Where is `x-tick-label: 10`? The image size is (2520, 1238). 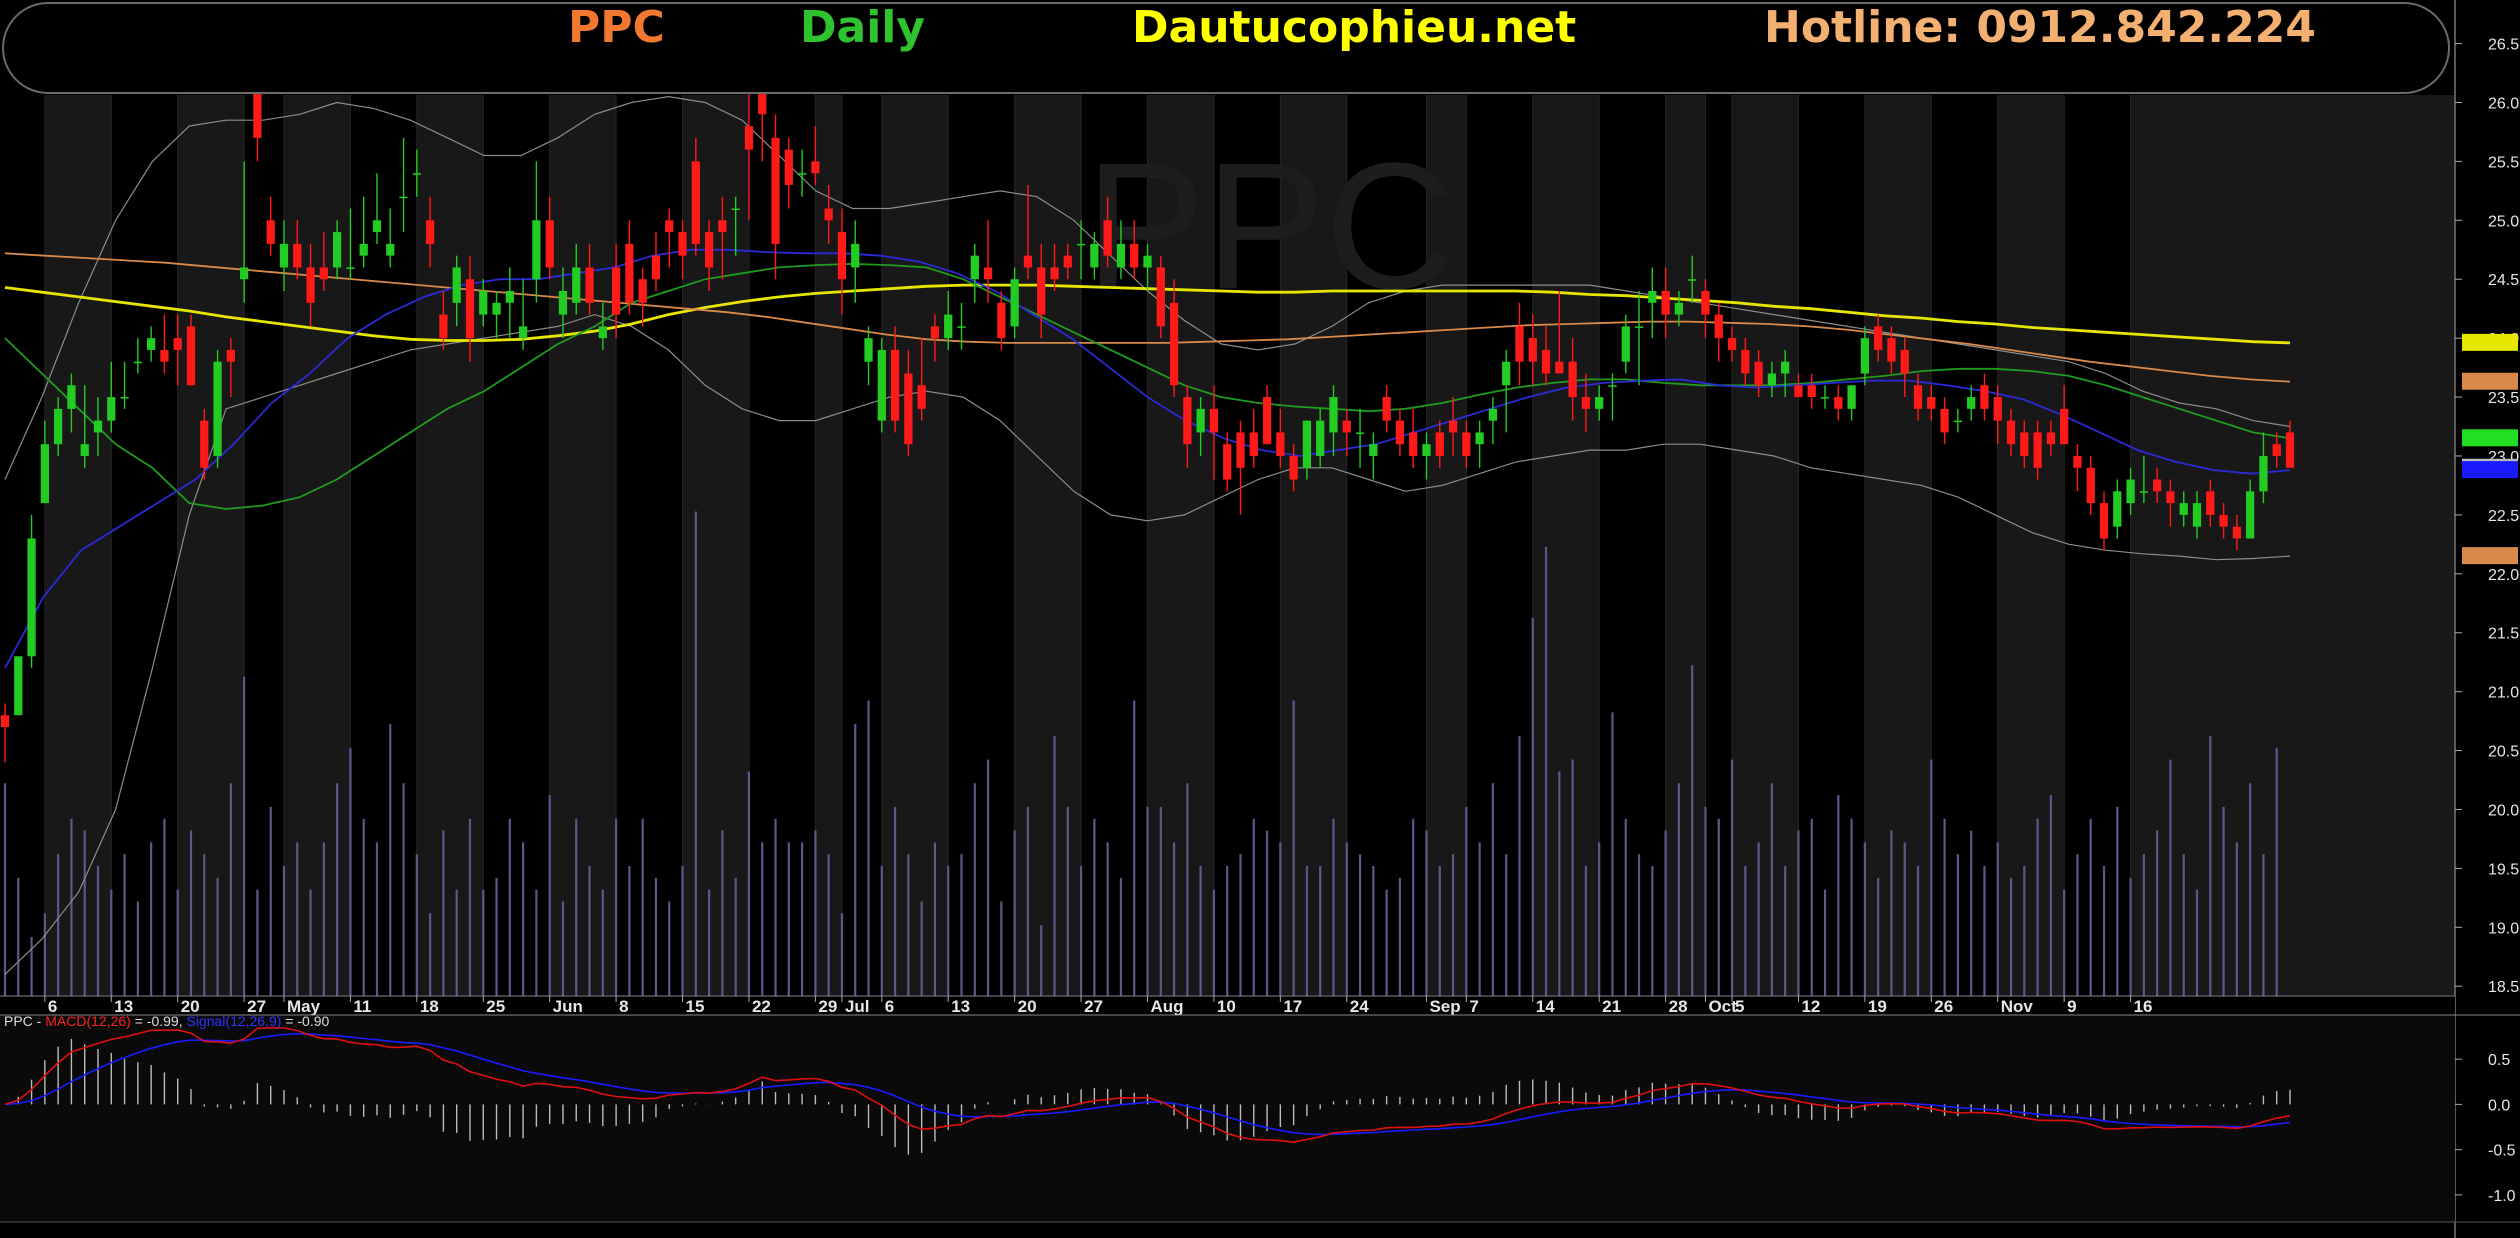
x-tick-label: 10 is located at coordinates (1226, 1006).